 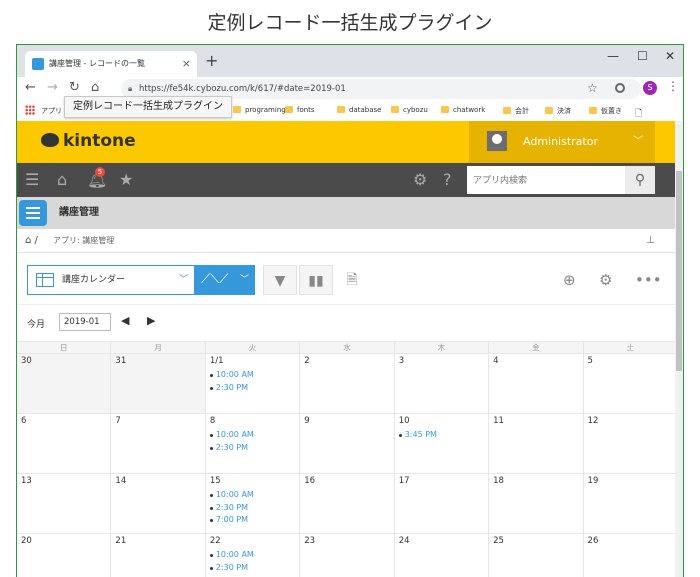 What do you see at coordinates (30, 87) in the screenshot?
I see `back-icon: ←` at bounding box center [30, 87].